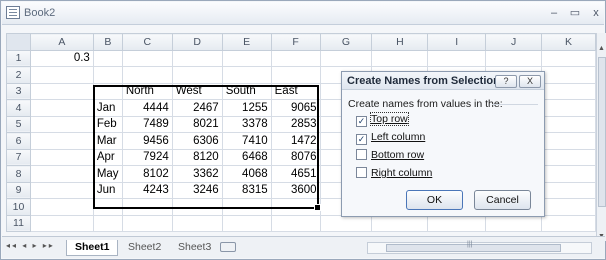  What do you see at coordinates (246, 207) in the screenshot?
I see `cell-e10` at bounding box center [246, 207].